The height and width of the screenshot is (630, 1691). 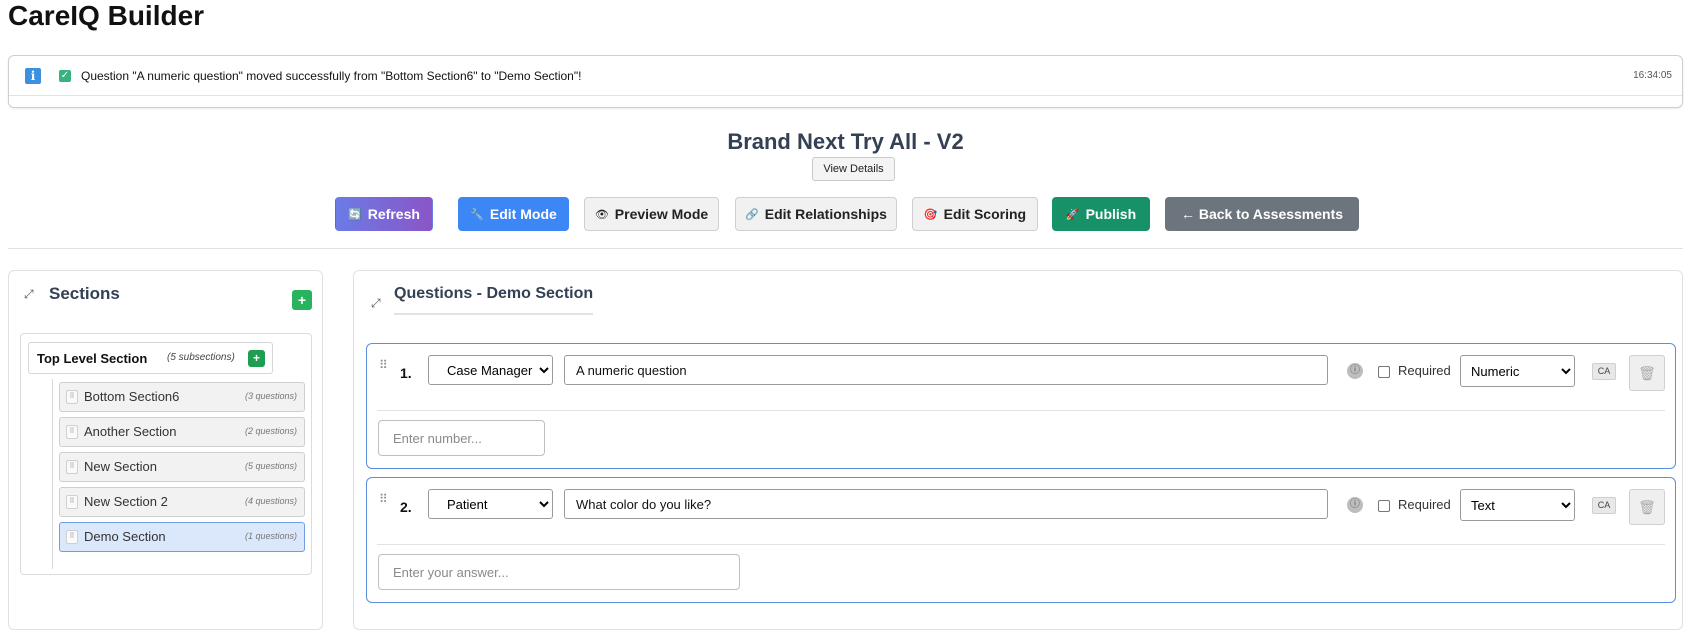 I want to click on info-icon: i, so click(x=33, y=76).